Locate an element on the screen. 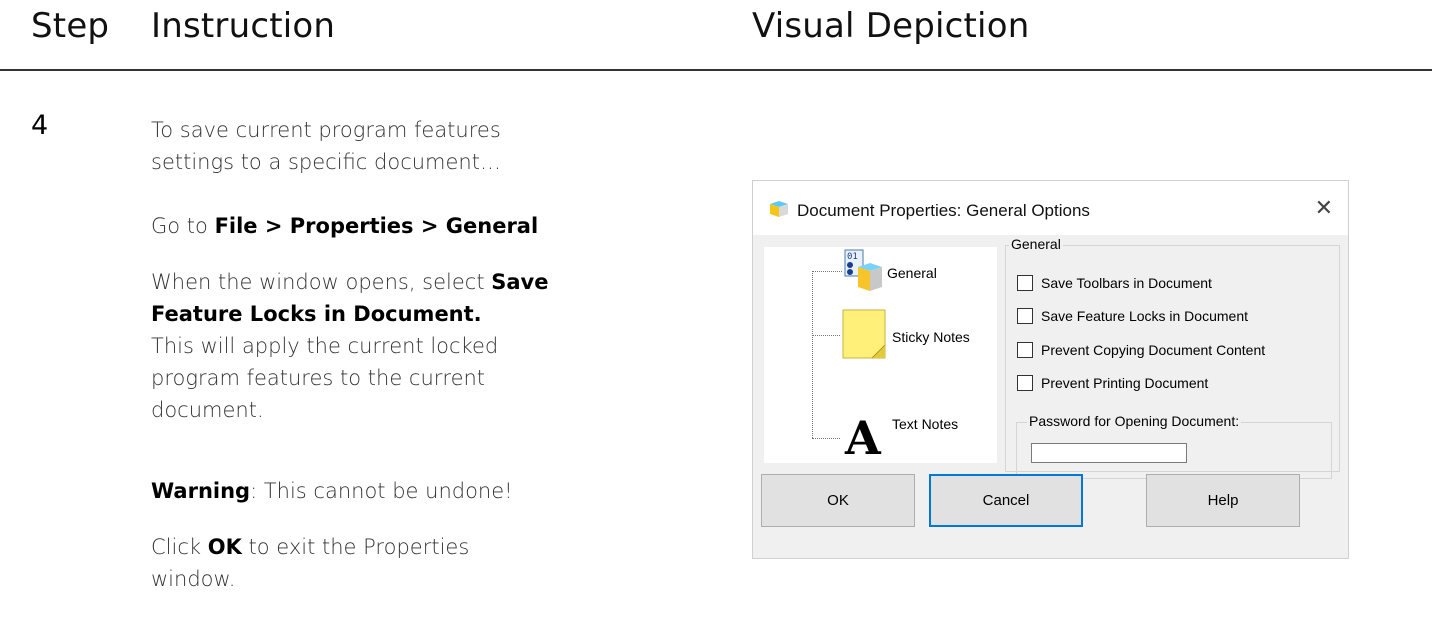 This screenshot has width=1432, height=622. close-button: ✕ is located at coordinates (1324, 208).